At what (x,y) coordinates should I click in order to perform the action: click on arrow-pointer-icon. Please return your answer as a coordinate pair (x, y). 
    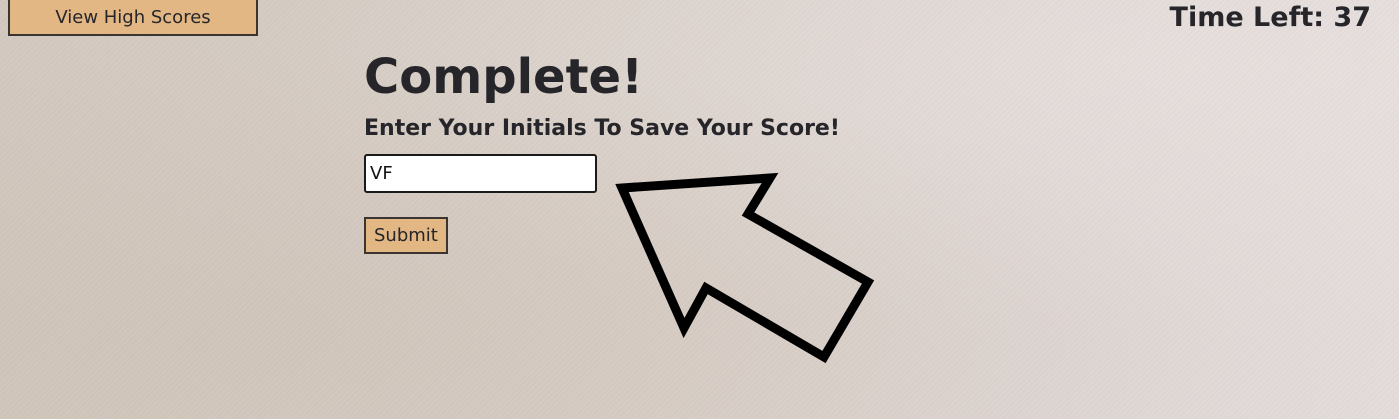
    Looking at the image, I should click on (745, 268).